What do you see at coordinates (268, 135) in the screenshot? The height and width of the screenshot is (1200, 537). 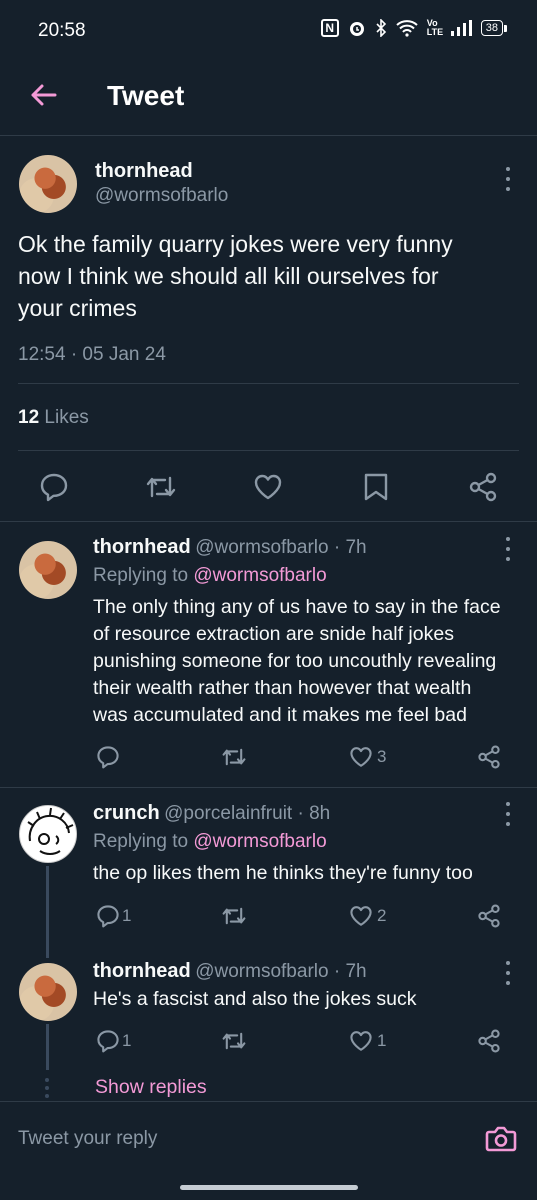 I see `header-divider` at bounding box center [268, 135].